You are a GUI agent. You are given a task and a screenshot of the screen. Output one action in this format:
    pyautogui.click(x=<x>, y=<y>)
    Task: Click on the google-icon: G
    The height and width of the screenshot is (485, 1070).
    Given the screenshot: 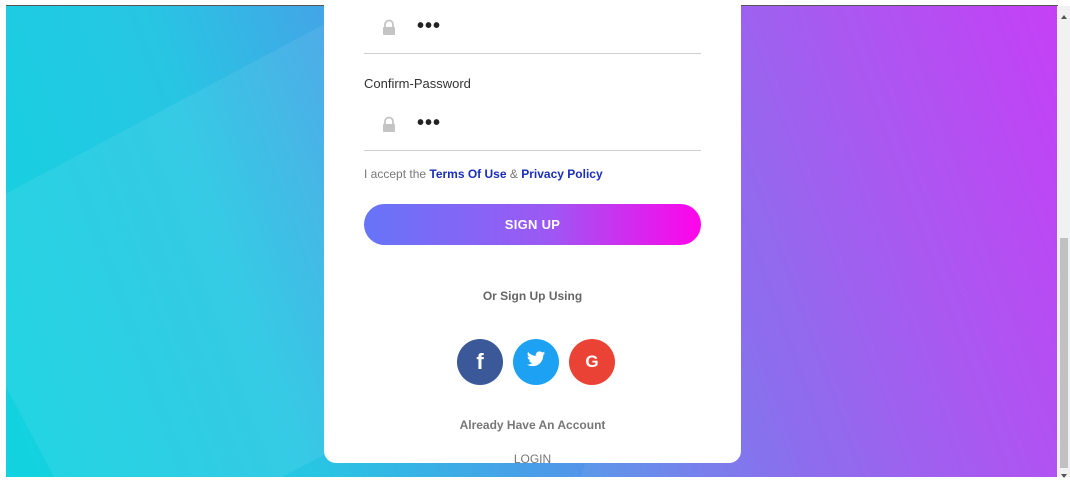 What is the action you would take?
    pyautogui.click(x=592, y=361)
    